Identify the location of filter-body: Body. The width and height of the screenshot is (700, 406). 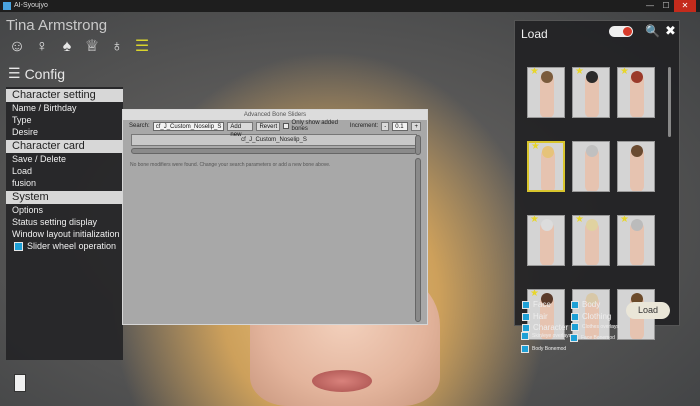
(585, 304).